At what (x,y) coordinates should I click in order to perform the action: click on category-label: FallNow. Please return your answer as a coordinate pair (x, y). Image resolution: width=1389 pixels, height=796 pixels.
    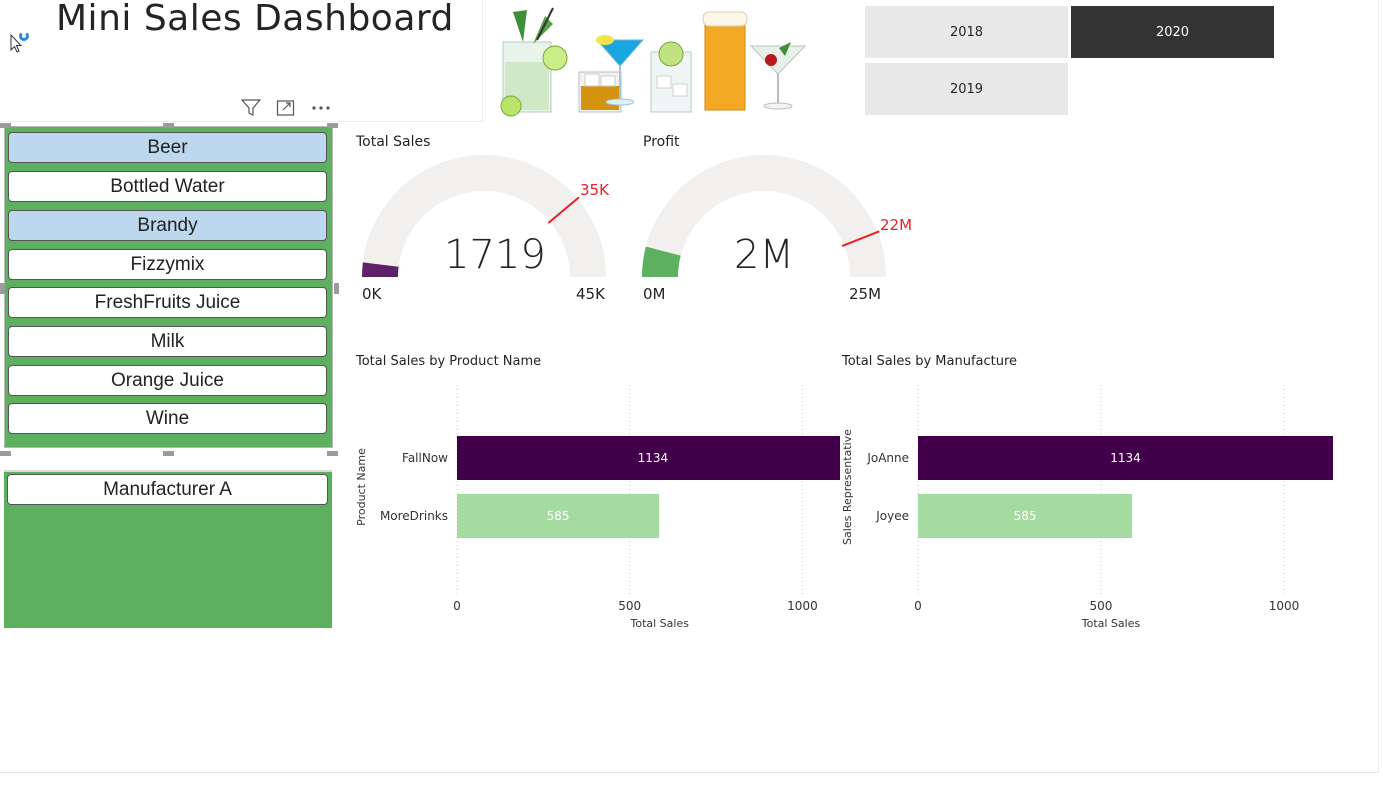
    Looking at the image, I should click on (425, 458).